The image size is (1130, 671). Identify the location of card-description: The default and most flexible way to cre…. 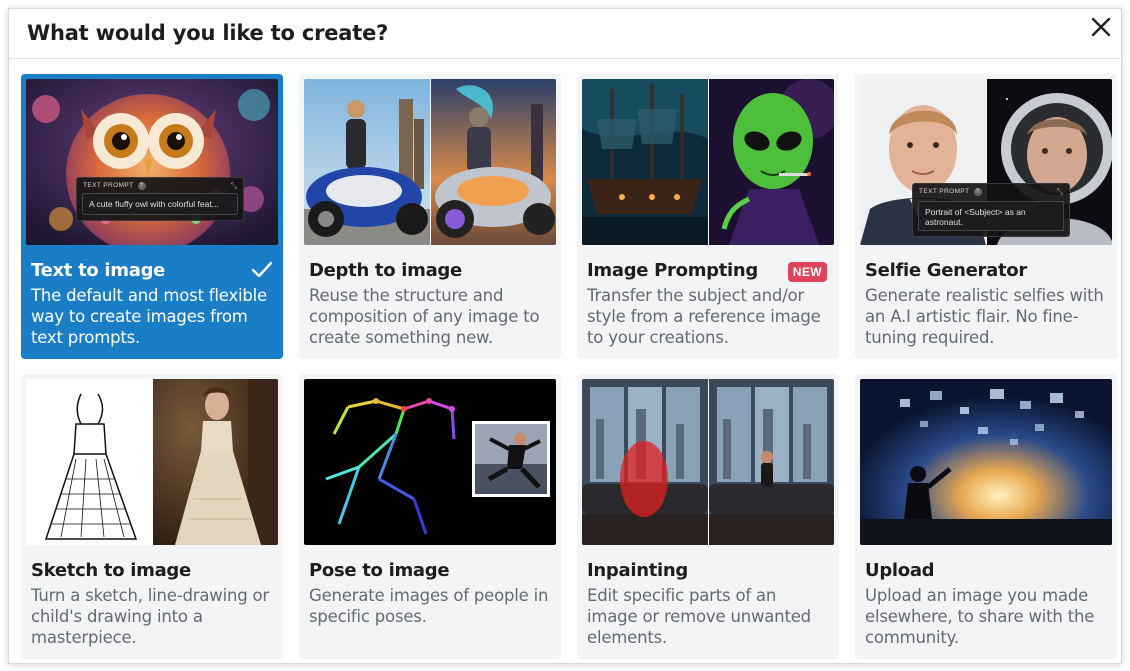
(149, 316).